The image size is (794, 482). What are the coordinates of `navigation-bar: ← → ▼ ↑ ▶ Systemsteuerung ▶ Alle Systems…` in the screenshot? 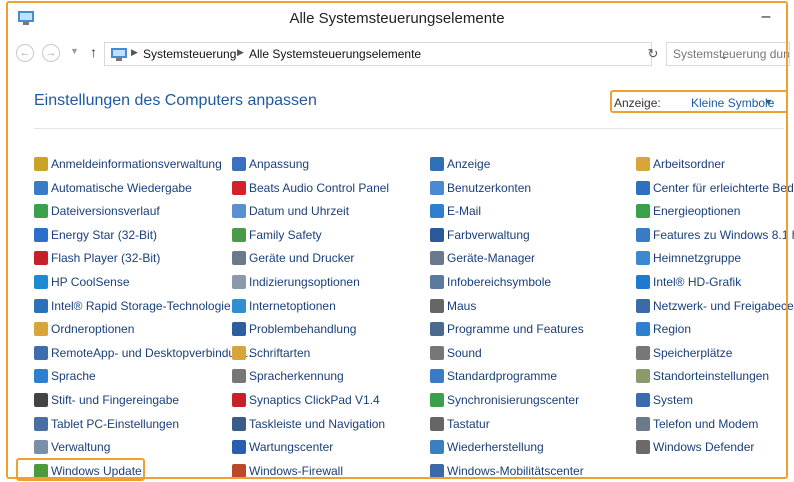 It's located at (399, 55).